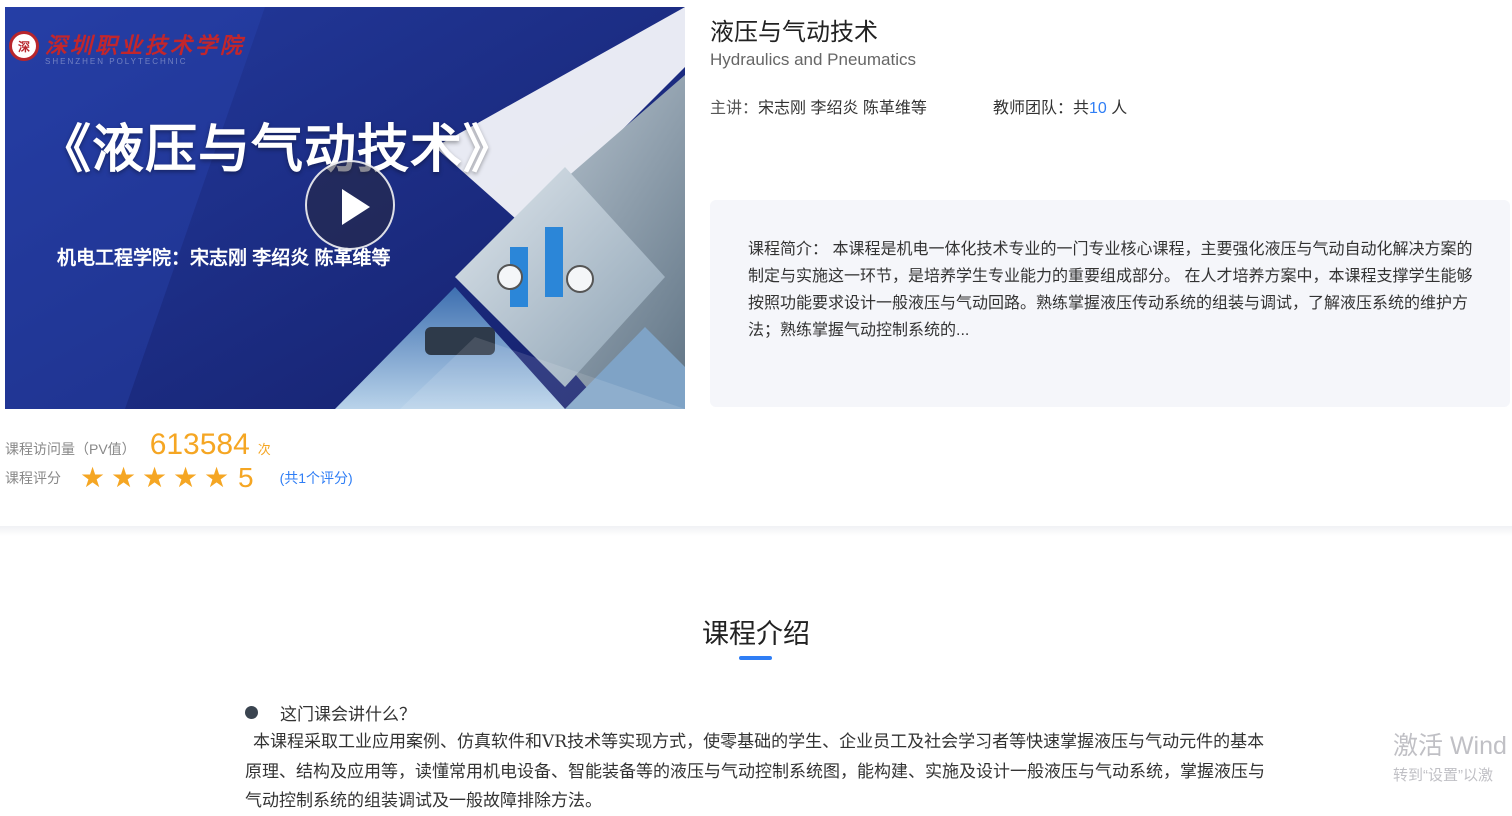 The height and width of the screenshot is (816, 1512). What do you see at coordinates (24, 46) in the screenshot?
I see `school-seal-icon: 深` at bounding box center [24, 46].